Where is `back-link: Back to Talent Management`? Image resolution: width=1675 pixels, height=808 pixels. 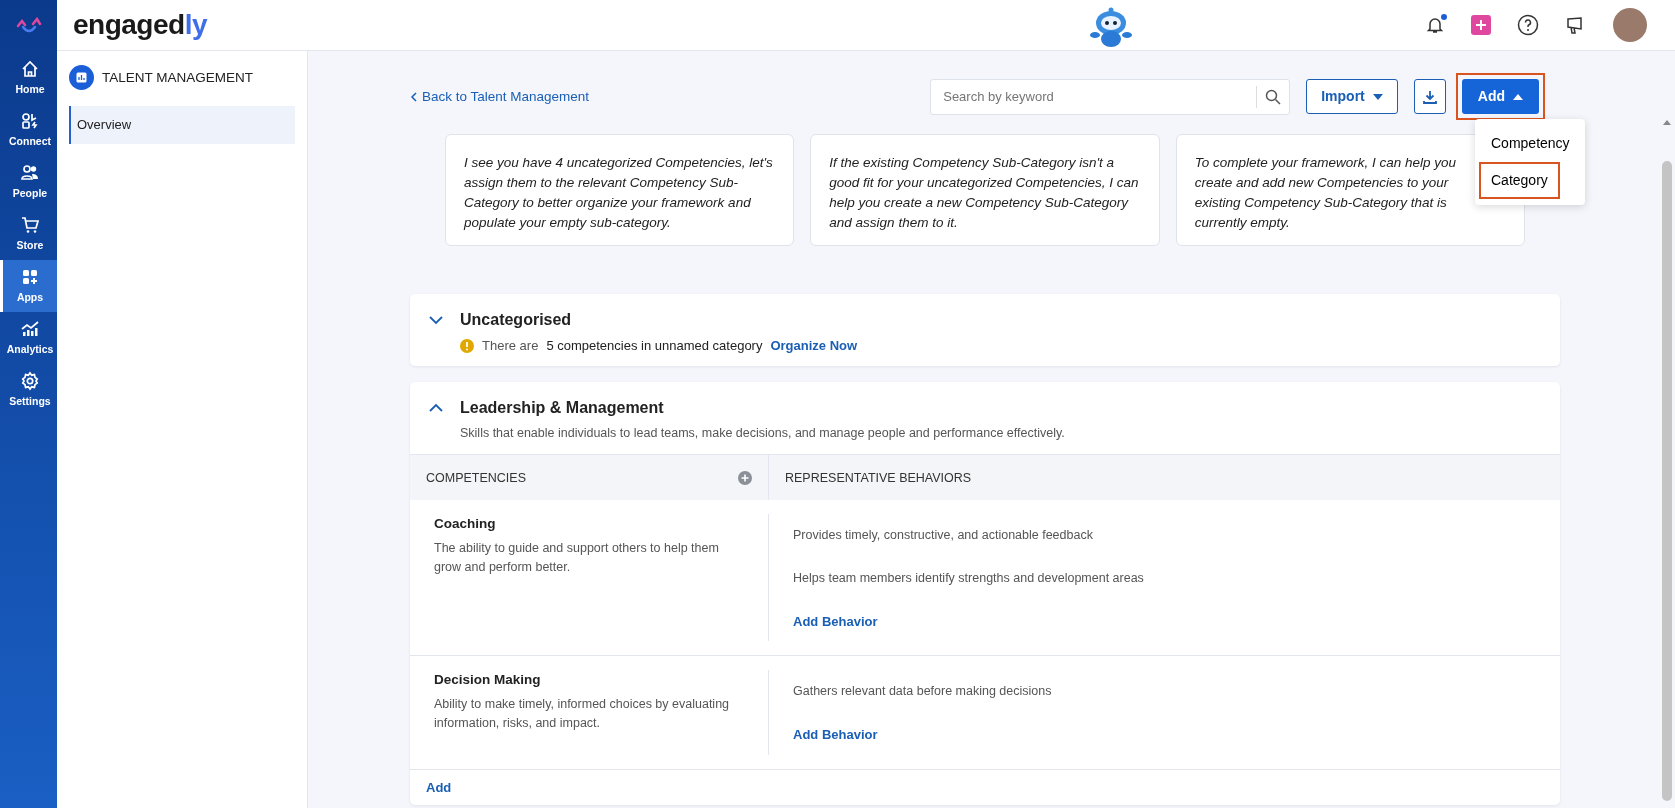
back-link: Back to Talent Management is located at coordinates (500, 96).